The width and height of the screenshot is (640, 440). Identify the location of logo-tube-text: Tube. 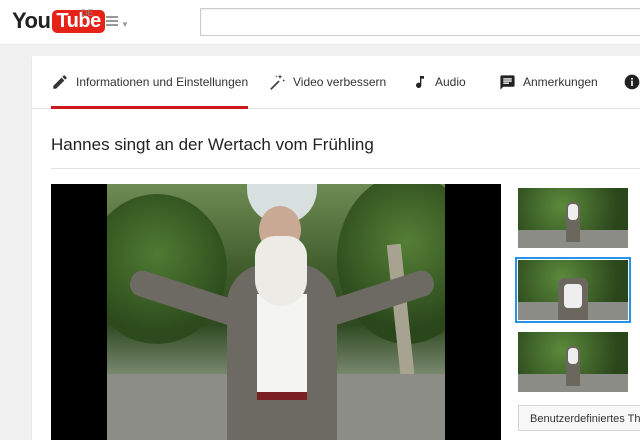
(78, 21).